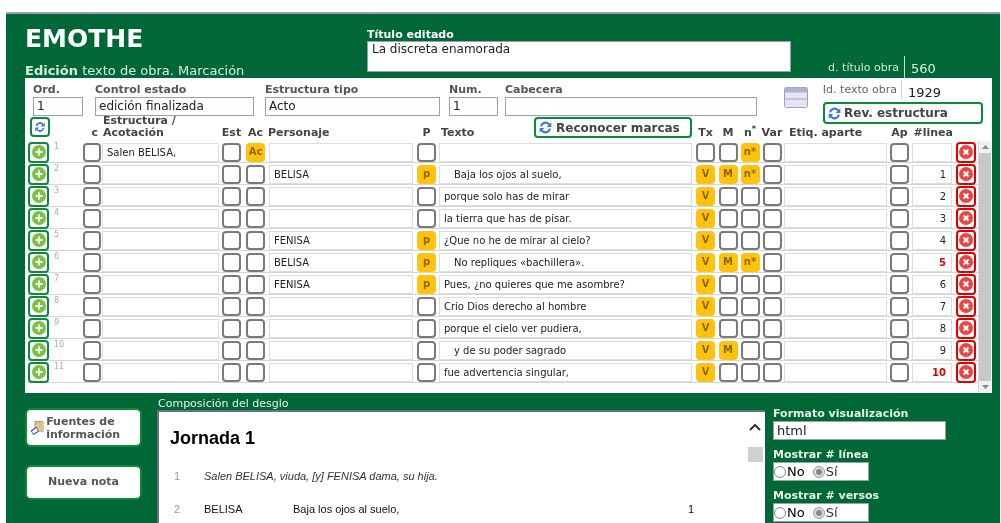 Image resolution: width=1001 pixels, height=523 pixels. I want to click on input-field: Salen BELISA,, so click(160, 152).